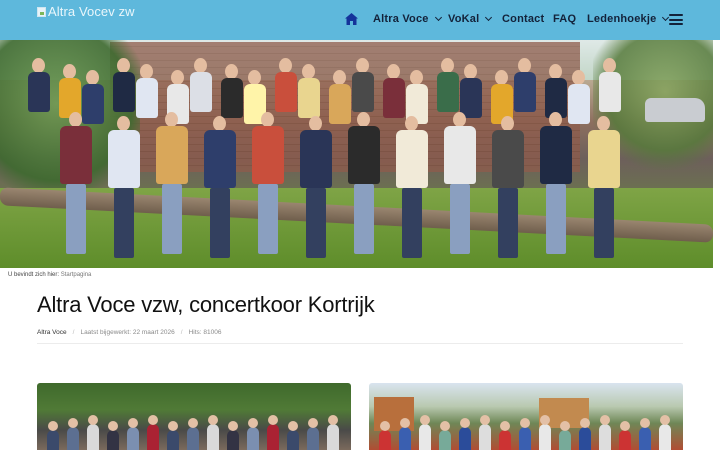  I want to click on nav-item-ledenhoekje: Ledenhoekje, so click(628, 19).